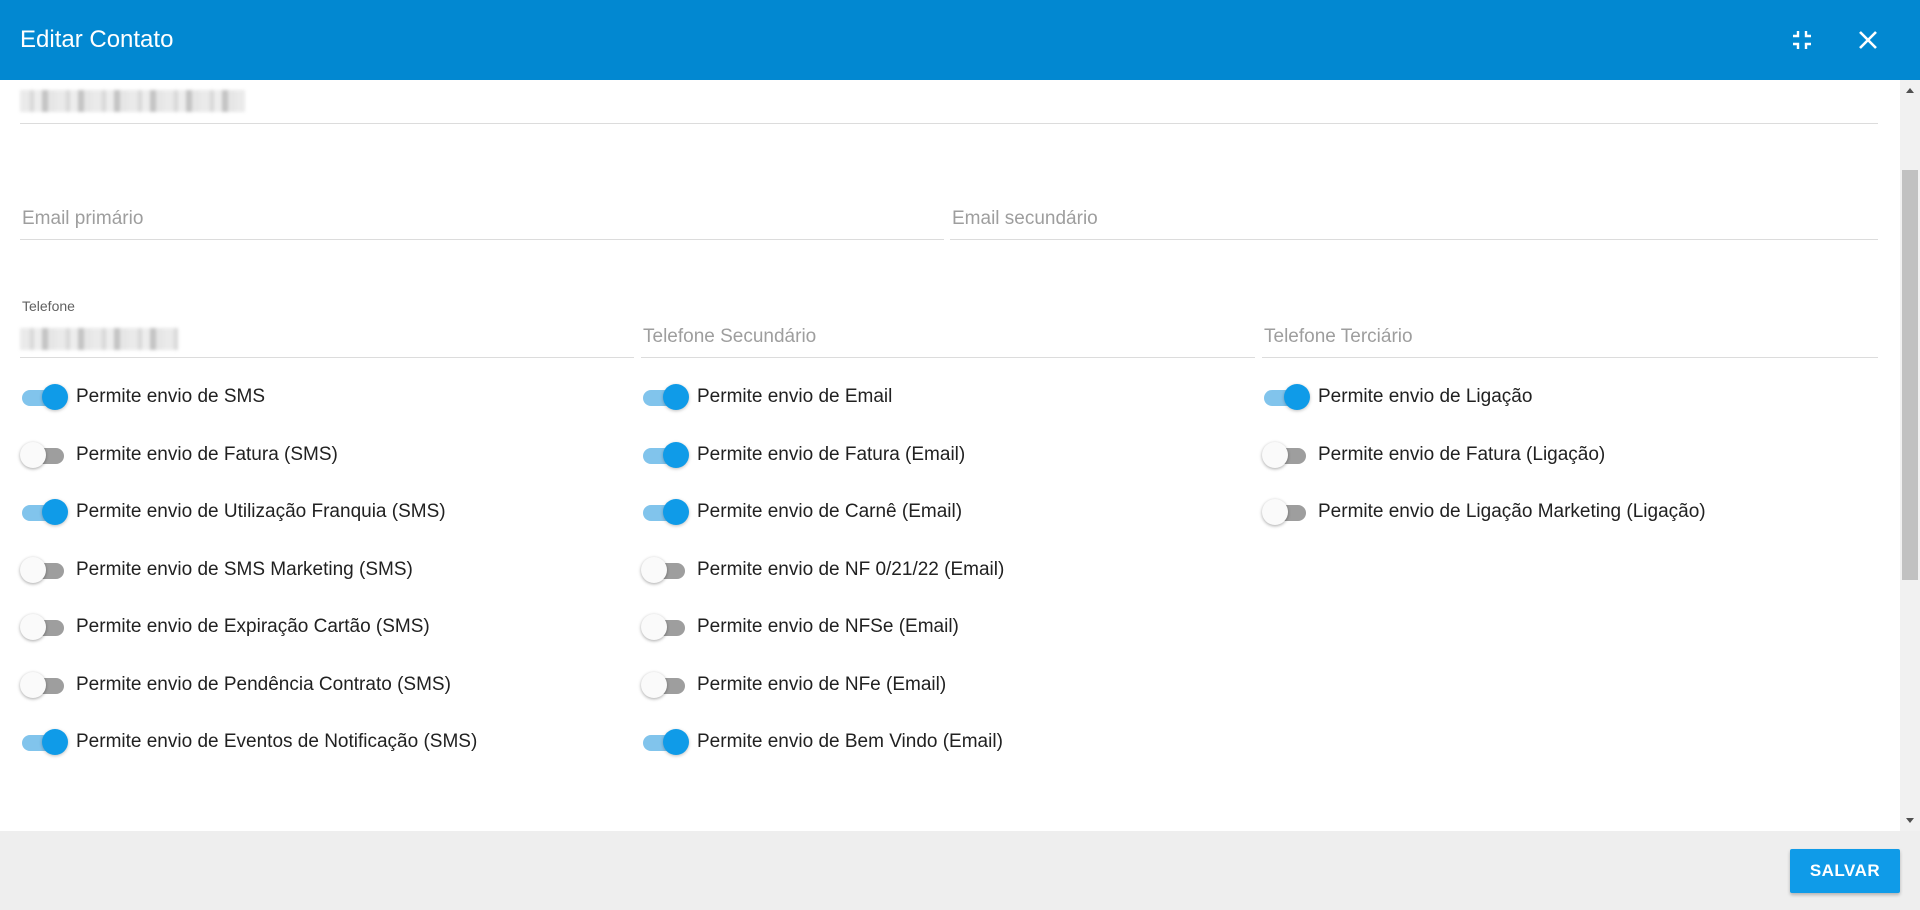 The image size is (1920, 910). What do you see at coordinates (828, 626) in the screenshot?
I see `toggle-label: Permite envio de NFSe (Email)` at bounding box center [828, 626].